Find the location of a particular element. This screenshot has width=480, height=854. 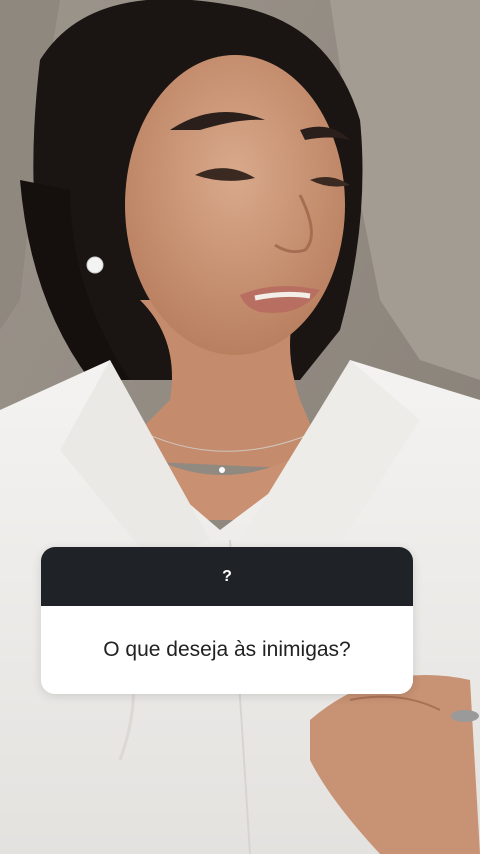

question-sticker-body: O que deseja às inimigas? is located at coordinates (227, 650).